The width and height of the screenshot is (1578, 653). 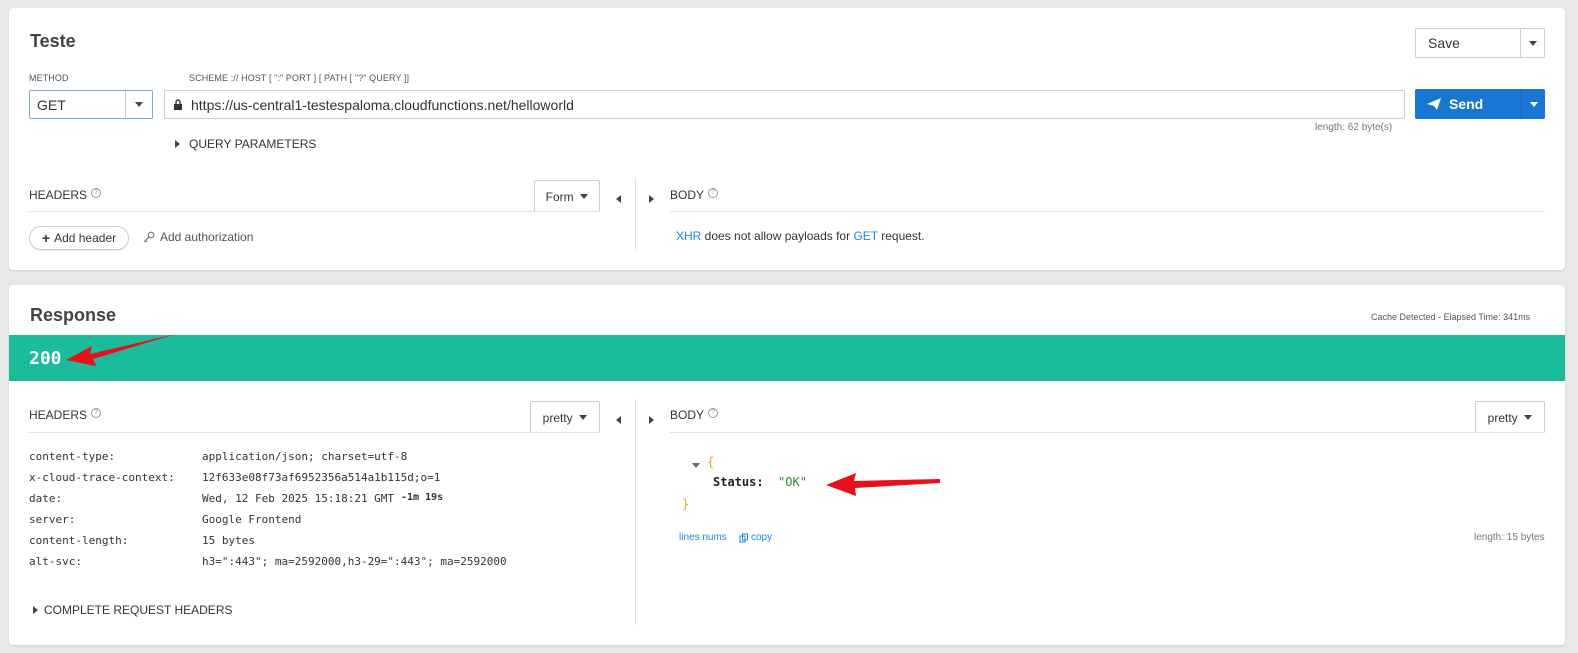 What do you see at coordinates (777, 236) in the screenshot?
I see `message-text: does not allow payloads for` at bounding box center [777, 236].